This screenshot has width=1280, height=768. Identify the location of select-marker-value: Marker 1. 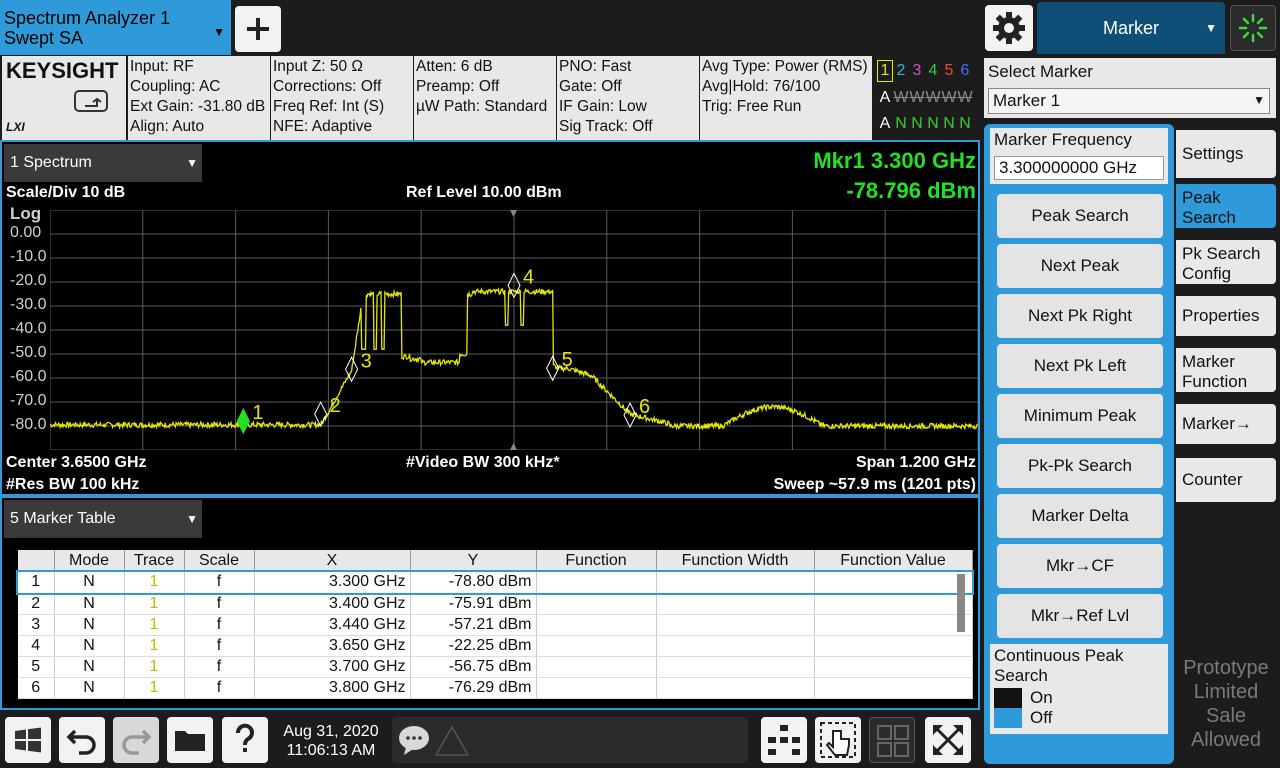
(1027, 100).